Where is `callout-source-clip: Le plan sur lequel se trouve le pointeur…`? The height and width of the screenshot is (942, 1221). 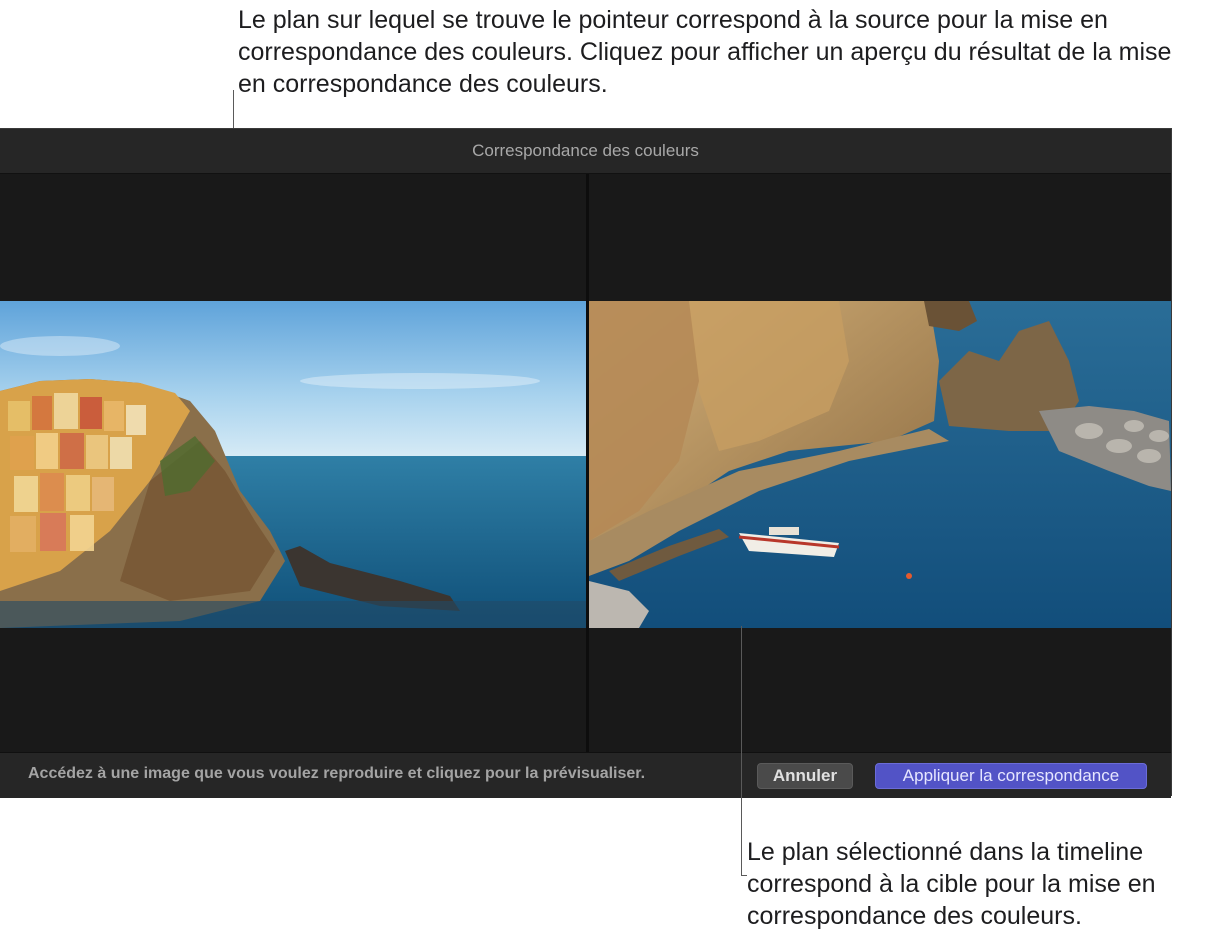
callout-source-clip: Le plan sur lequel se trouve le pointeur… is located at coordinates (705, 52).